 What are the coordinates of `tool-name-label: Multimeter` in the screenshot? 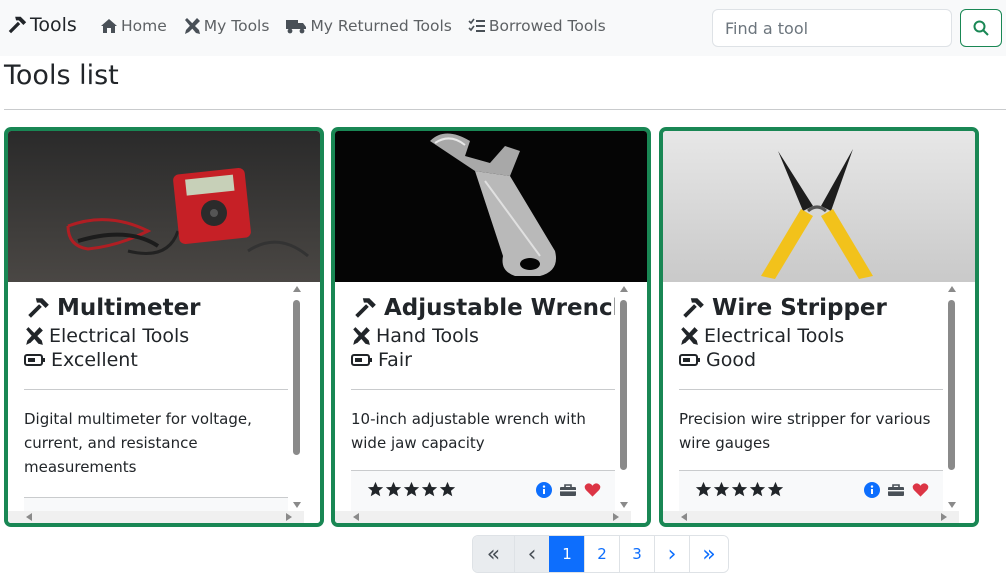 It's located at (129, 308).